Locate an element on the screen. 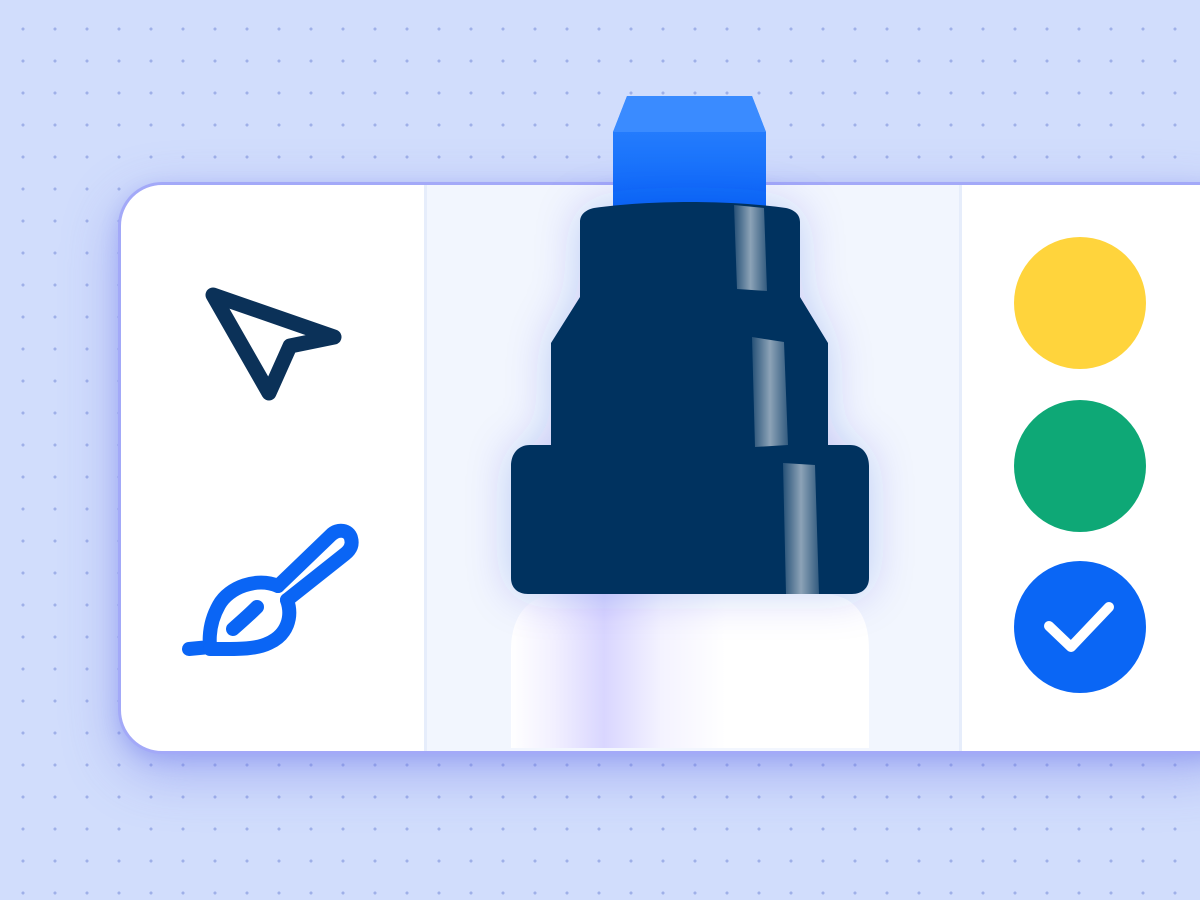  color-swatch-blue is located at coordinates (1080, 627).